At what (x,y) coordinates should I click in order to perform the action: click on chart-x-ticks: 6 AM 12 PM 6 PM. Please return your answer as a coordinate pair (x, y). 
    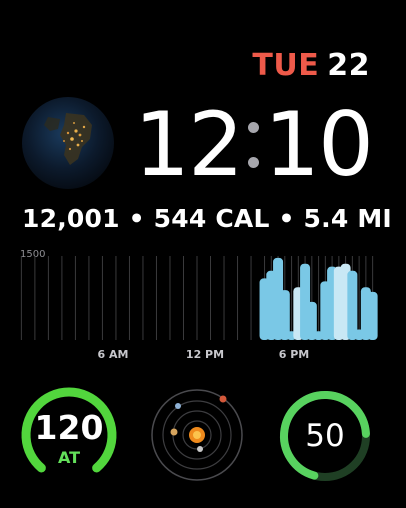
    Looking at the image, I should click on (204, 354).